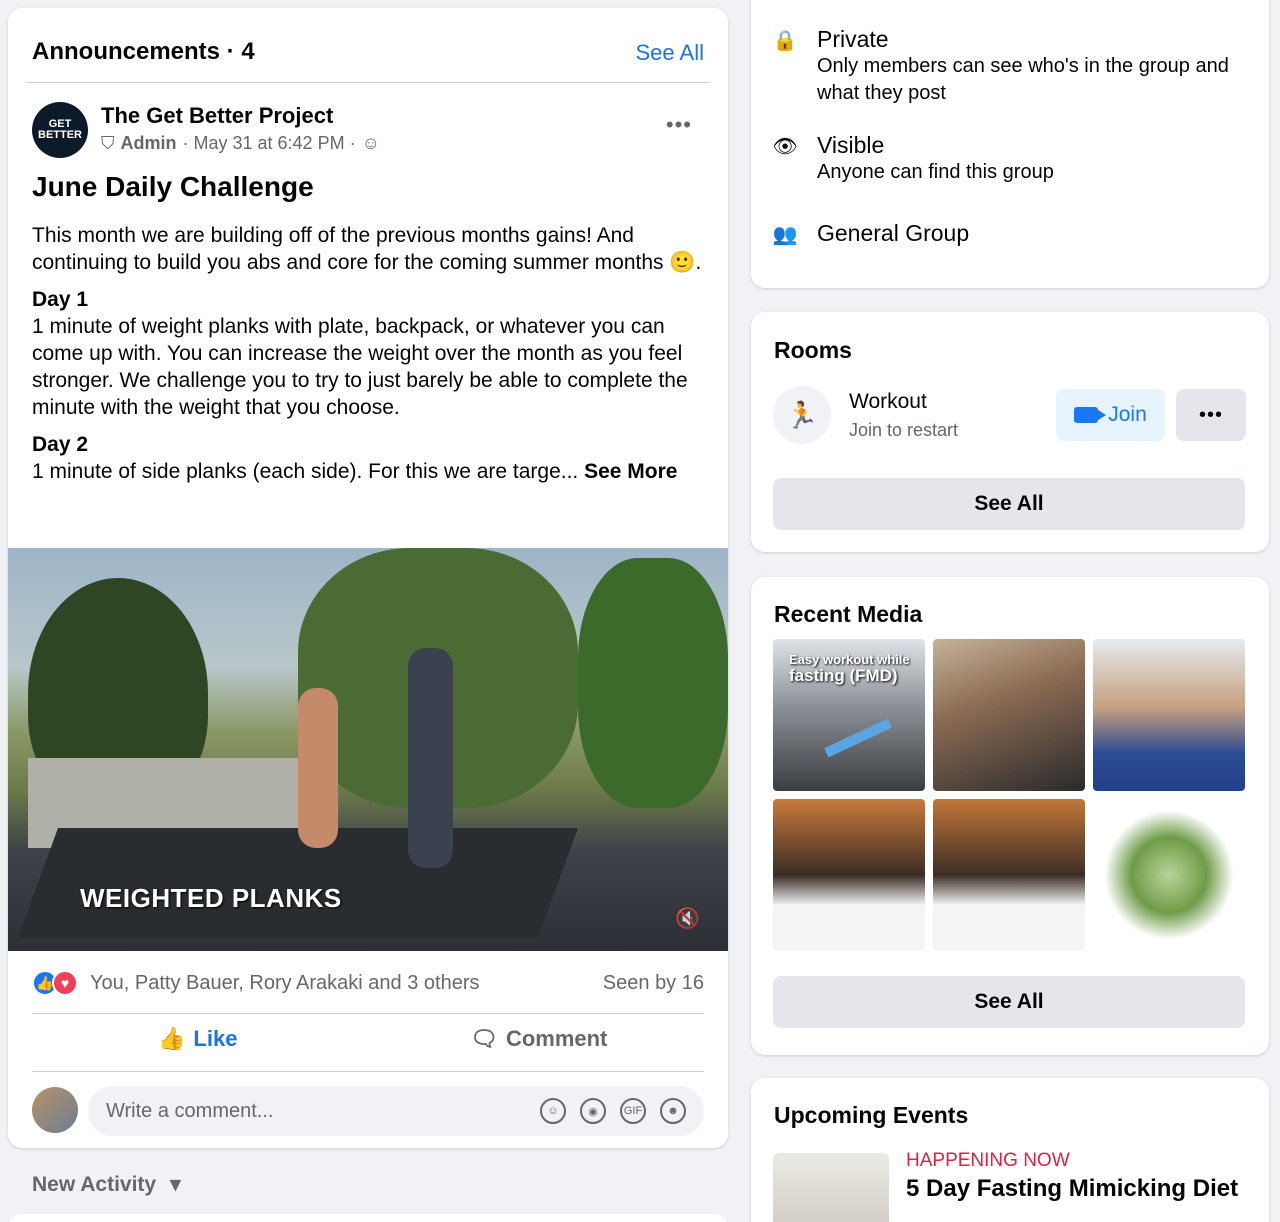 The height and width of the screenshot is (1222, 1280). What do you see at coordinates (802, 415) in the screenshot?
I see `room-avatar: 🏃` at bounding box center [802, 415].